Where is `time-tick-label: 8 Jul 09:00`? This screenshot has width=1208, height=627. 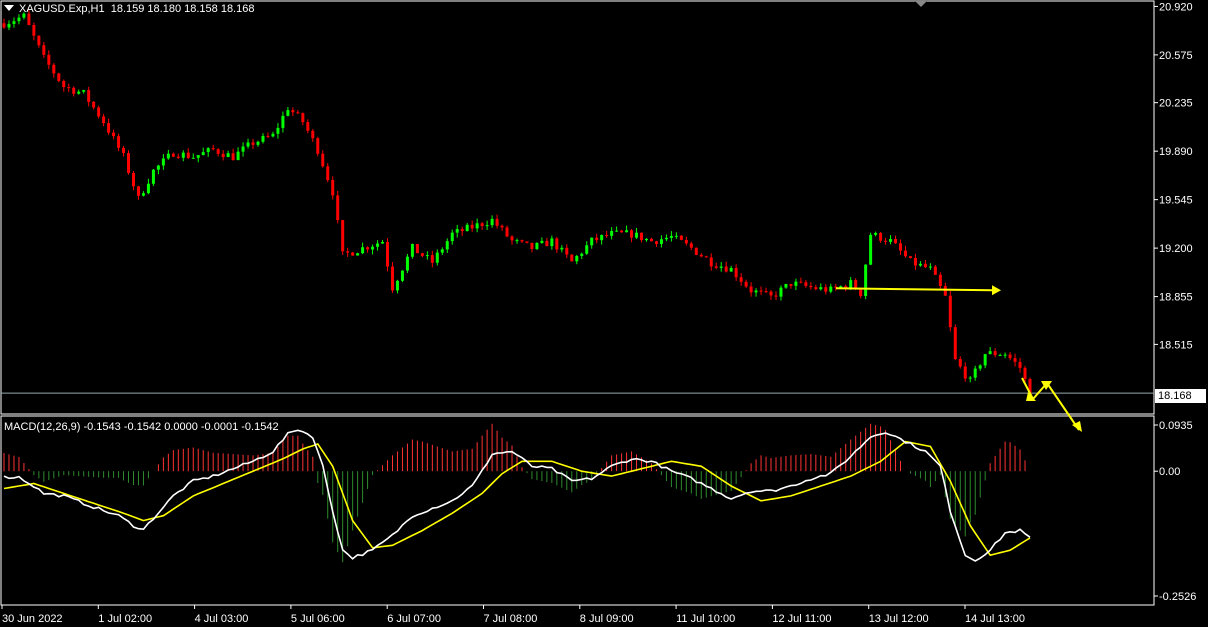 time-tick-label: 8 Jul 09:00 is located at coordinates (607, 619).